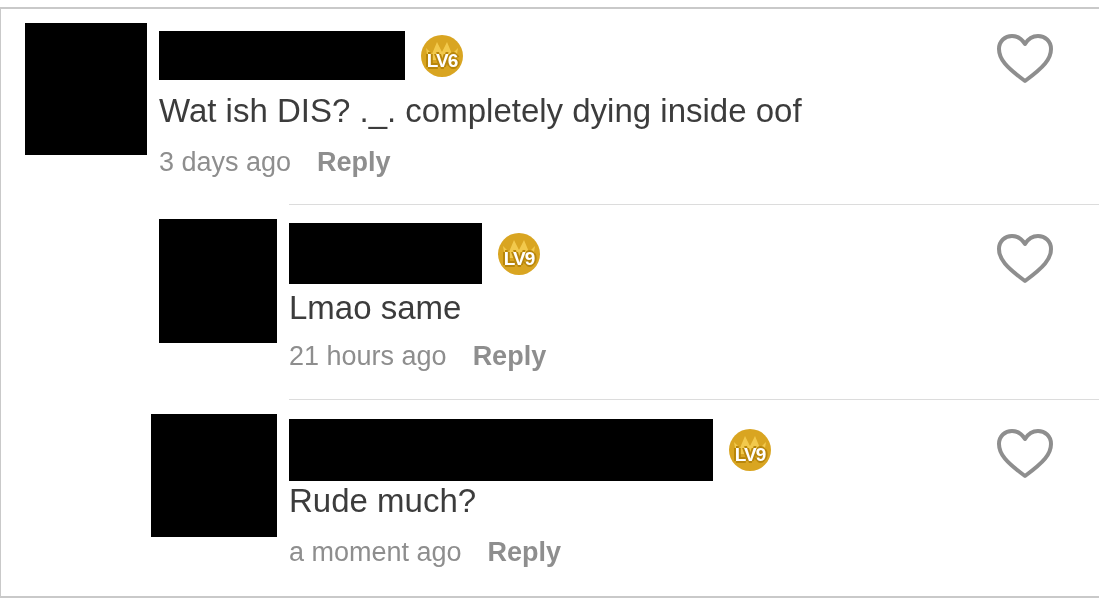 The image size is (1100, 600). I want to click on timestamp: 3 days ago, so click(225, 162).